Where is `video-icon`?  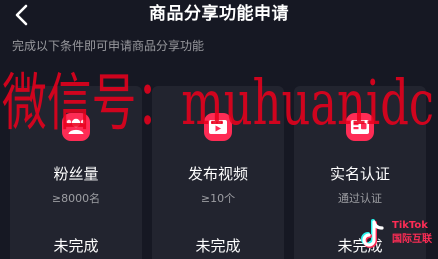
video-icon is located at coordinates (218, 127).